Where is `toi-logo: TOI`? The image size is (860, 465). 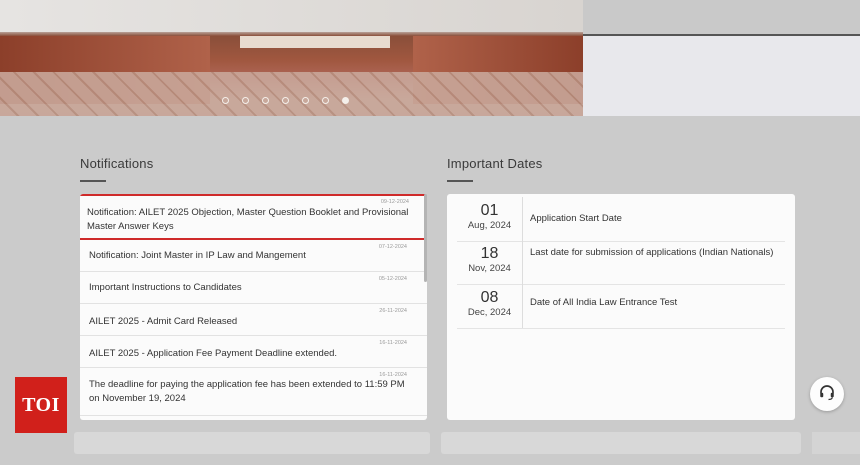
toi-logo: TOI is located at coordinates (41, 405).